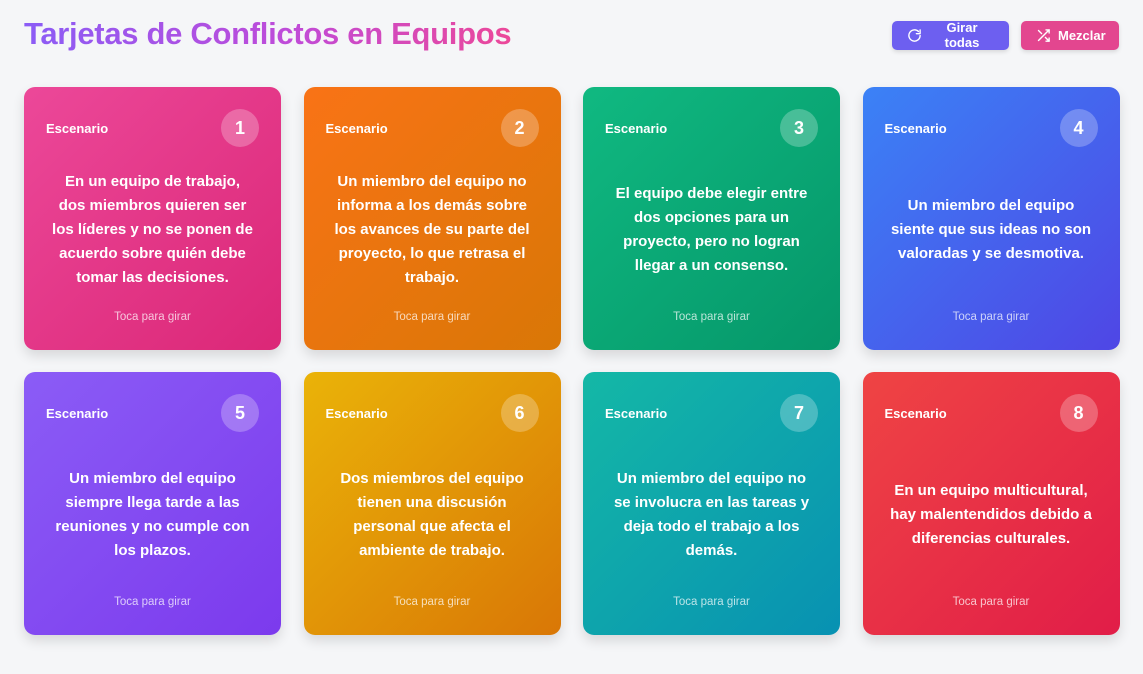 This screenshot has height=674, width=1143. What do you see at coordinates (1043, 35) in the screenshot?
I see `shuffle-icon` at bounding box center [1043, 35].